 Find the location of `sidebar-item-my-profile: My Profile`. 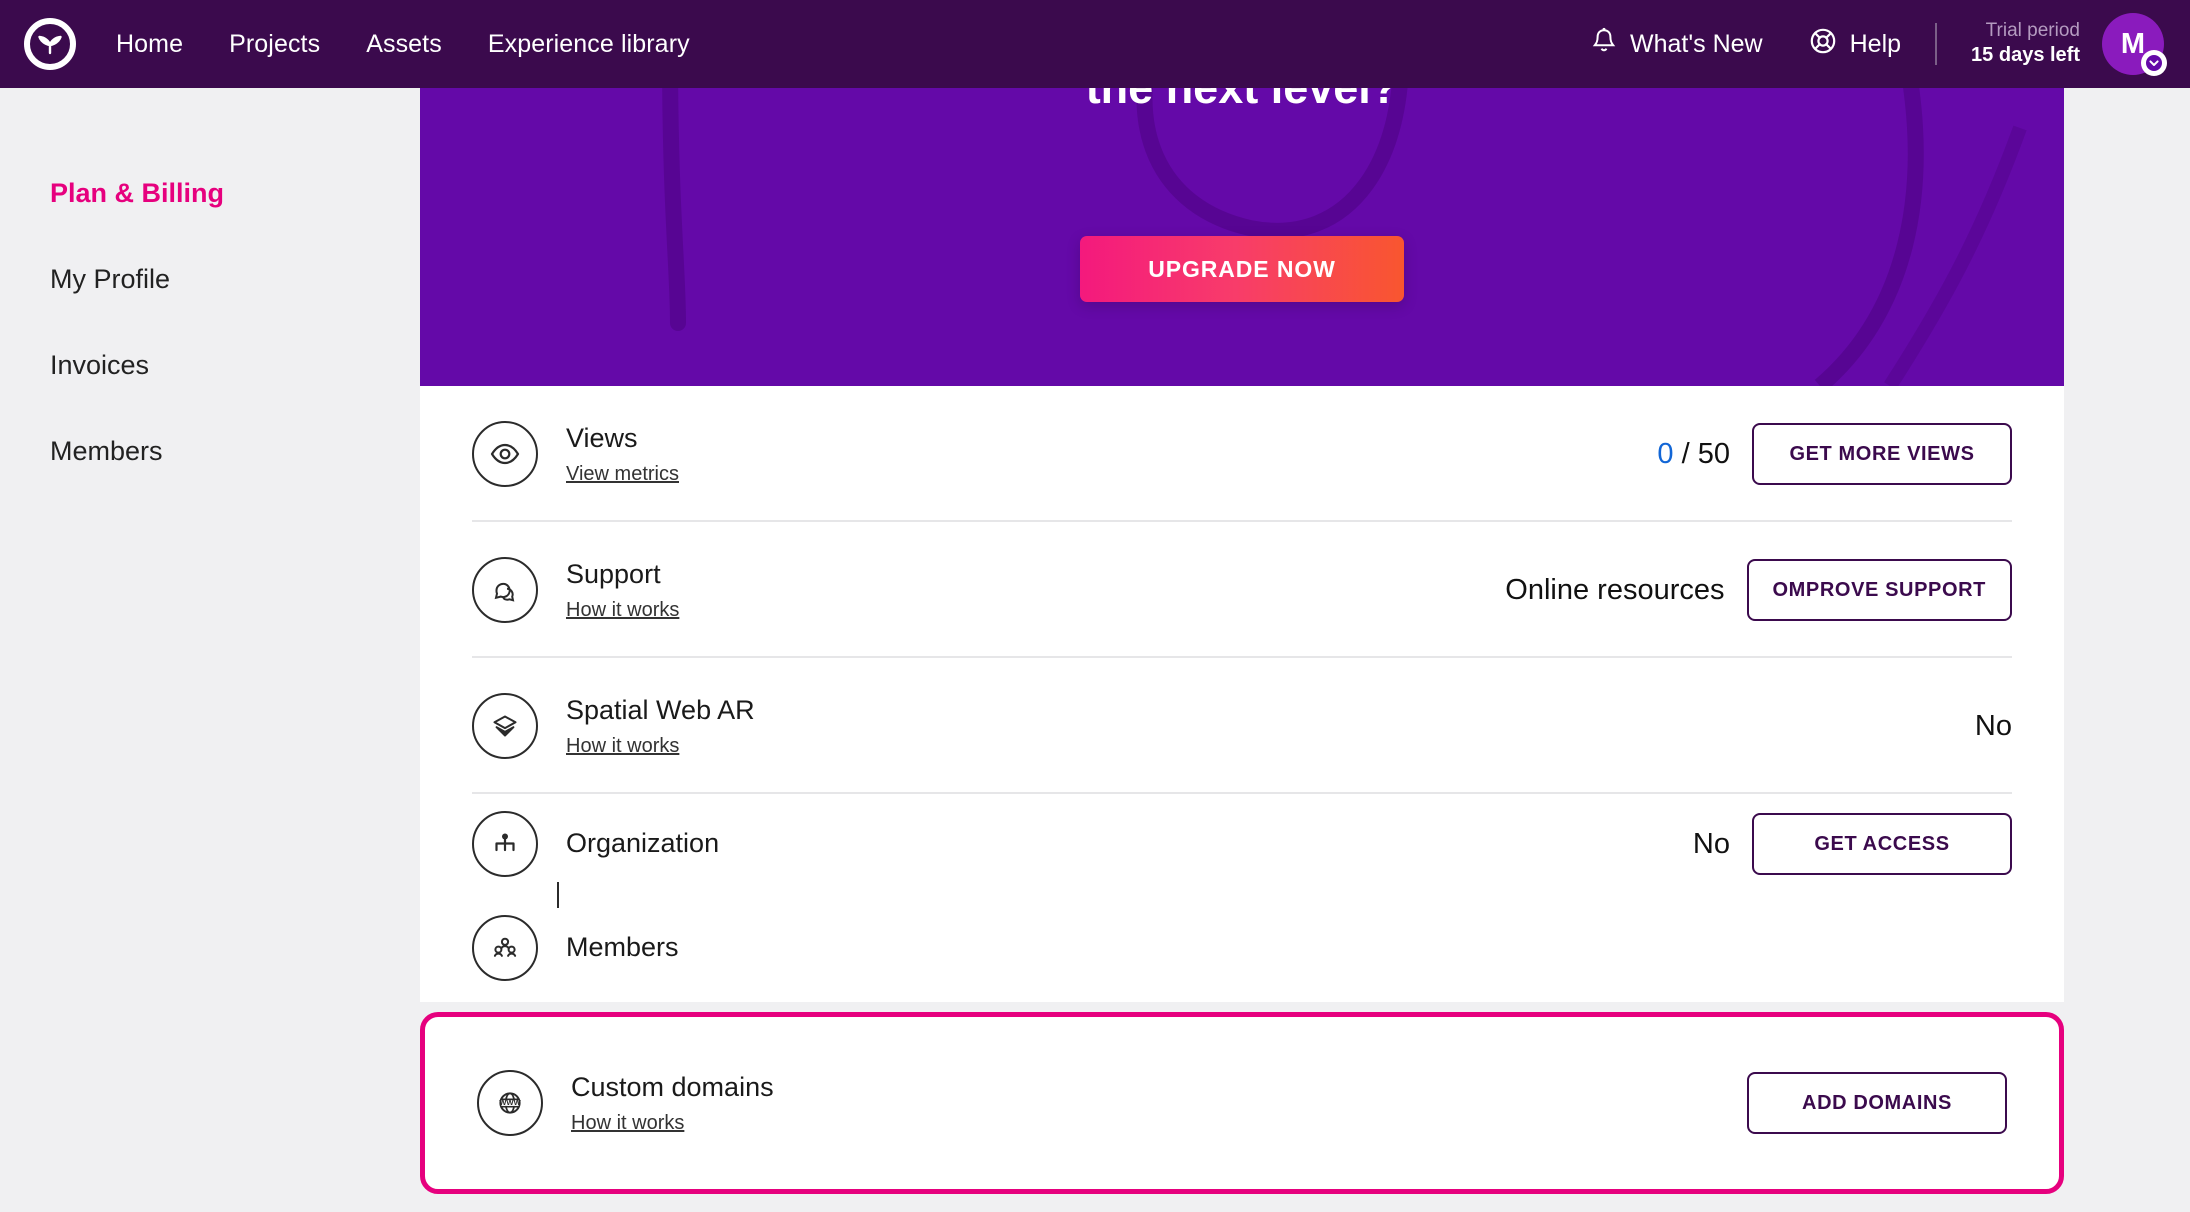

sidebar-item-my-profile: My Profile is located at coordinates (210, 279).